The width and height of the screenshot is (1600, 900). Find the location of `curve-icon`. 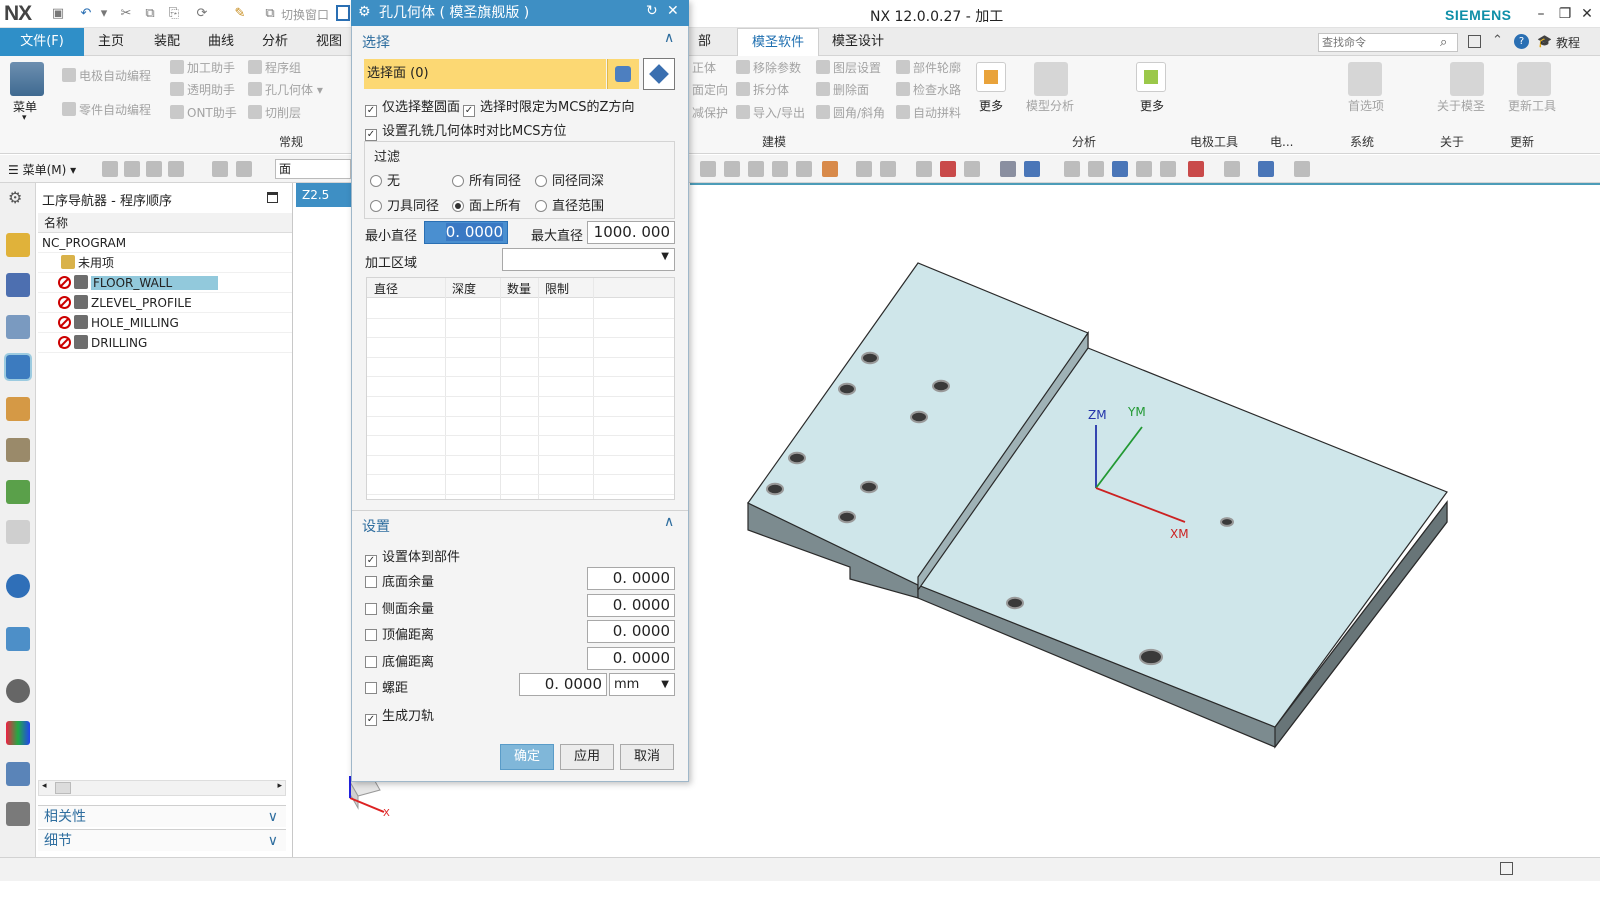

curve-icon is located at coordinates (780, 169).